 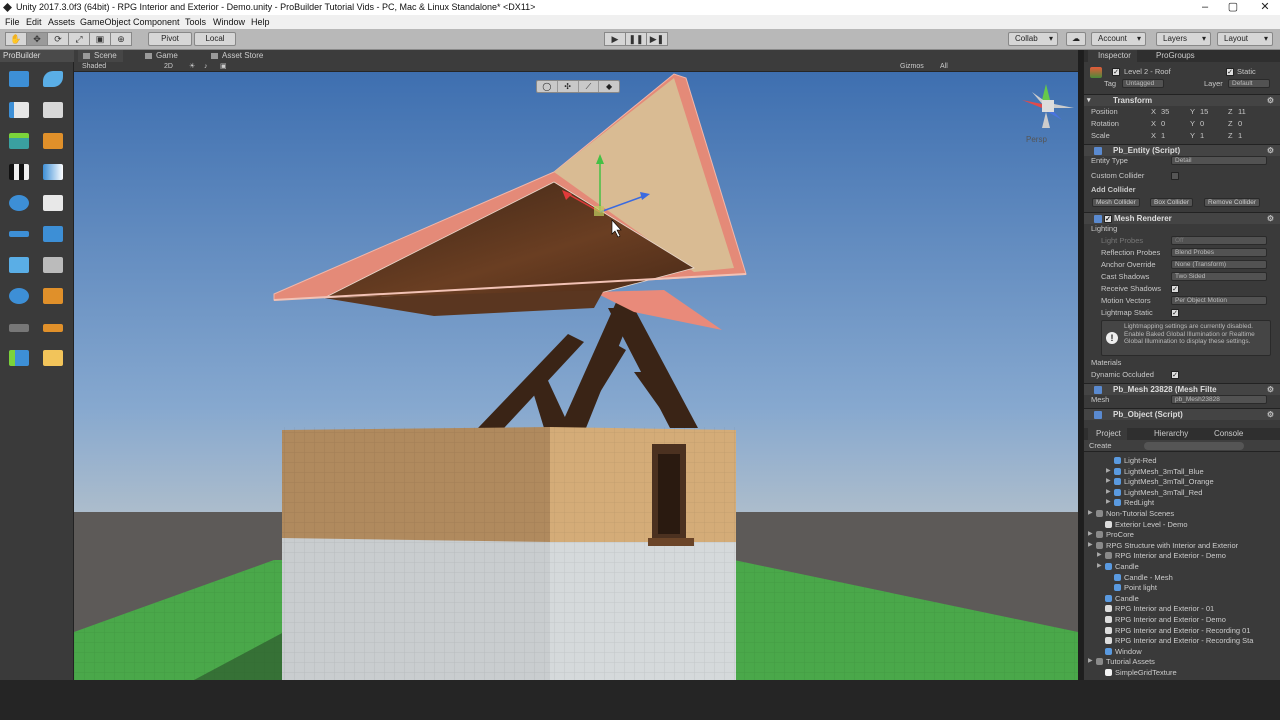 I want to click on shading-mode-dropdown: Shaded, so click(x=94, y=67).